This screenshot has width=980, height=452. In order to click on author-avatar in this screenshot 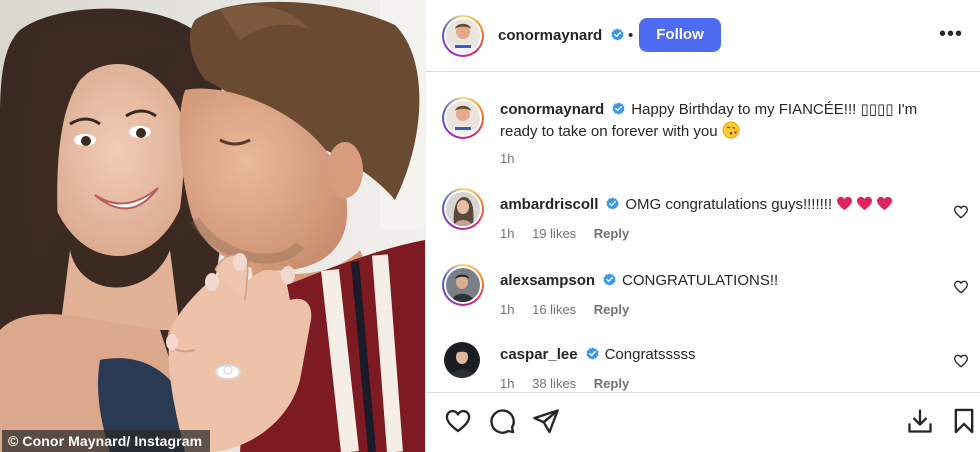, I will do `click(463, 36)`.